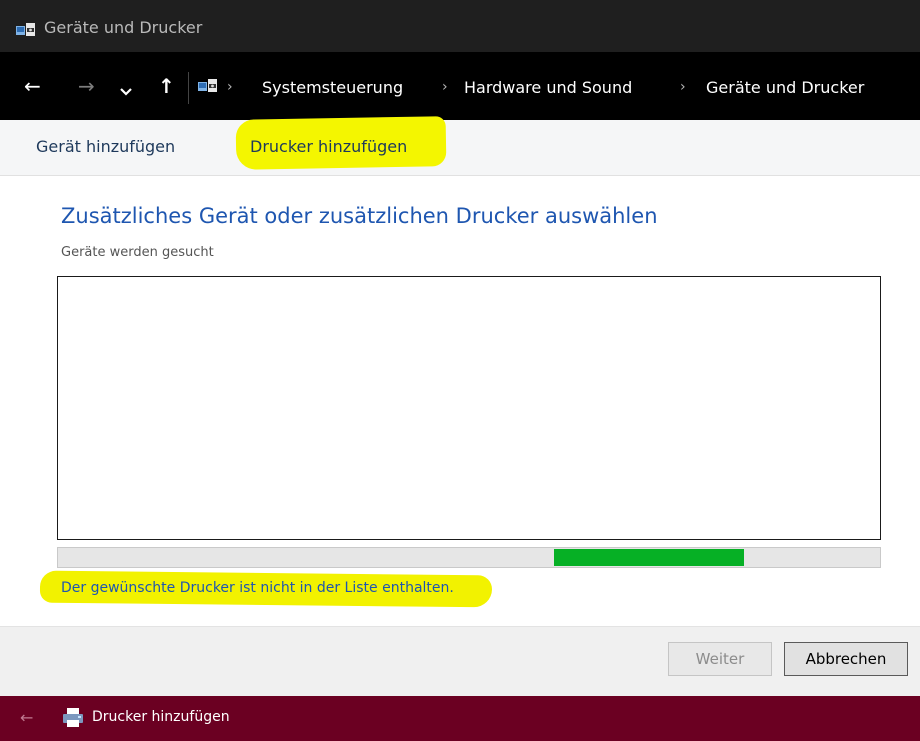 This screenshot has height=741, width=920. I want to click on breadcrumb-systemsteuerung: Systemsteuerung, so click(332, 87).